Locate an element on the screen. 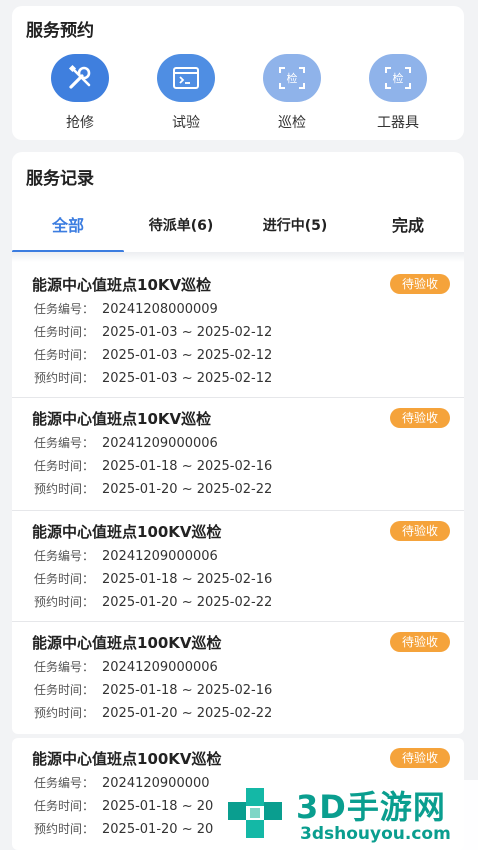 The height and width of the screenshot is (850, 478). service-inspection-button: 检 巡检 is located at coordinates (292, 93).